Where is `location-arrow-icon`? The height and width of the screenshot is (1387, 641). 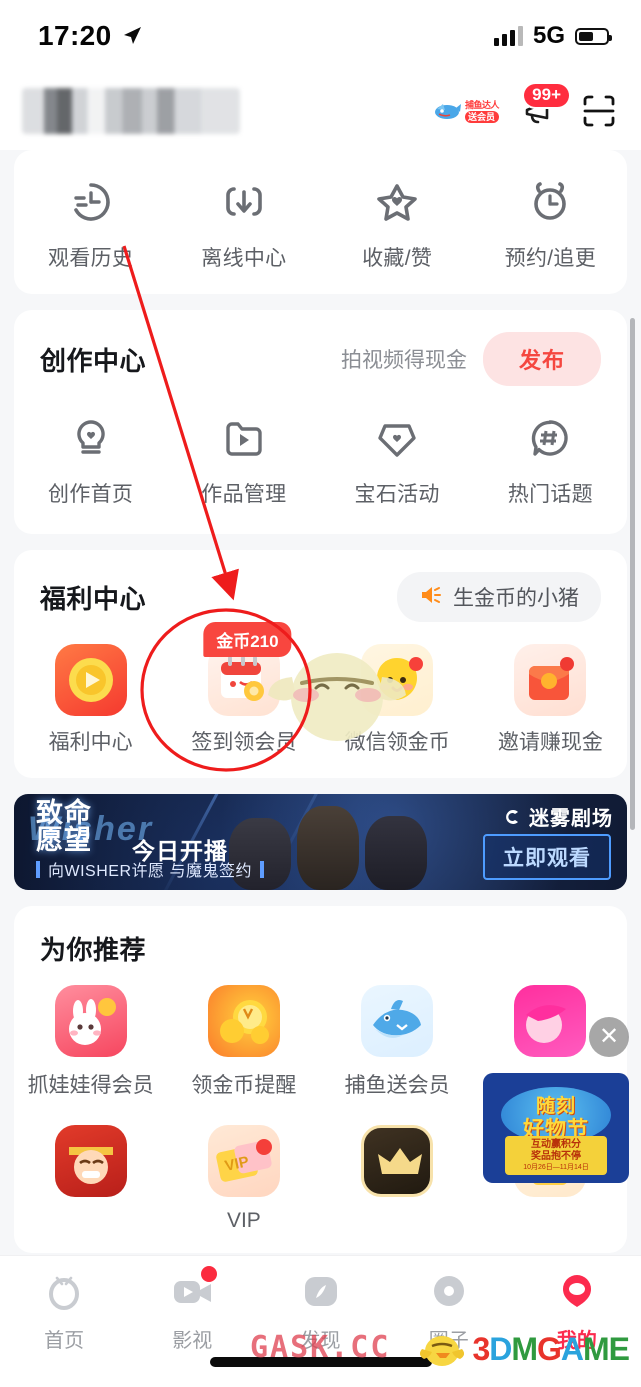
location-arrow-icon is located at coordinates (132, 35).